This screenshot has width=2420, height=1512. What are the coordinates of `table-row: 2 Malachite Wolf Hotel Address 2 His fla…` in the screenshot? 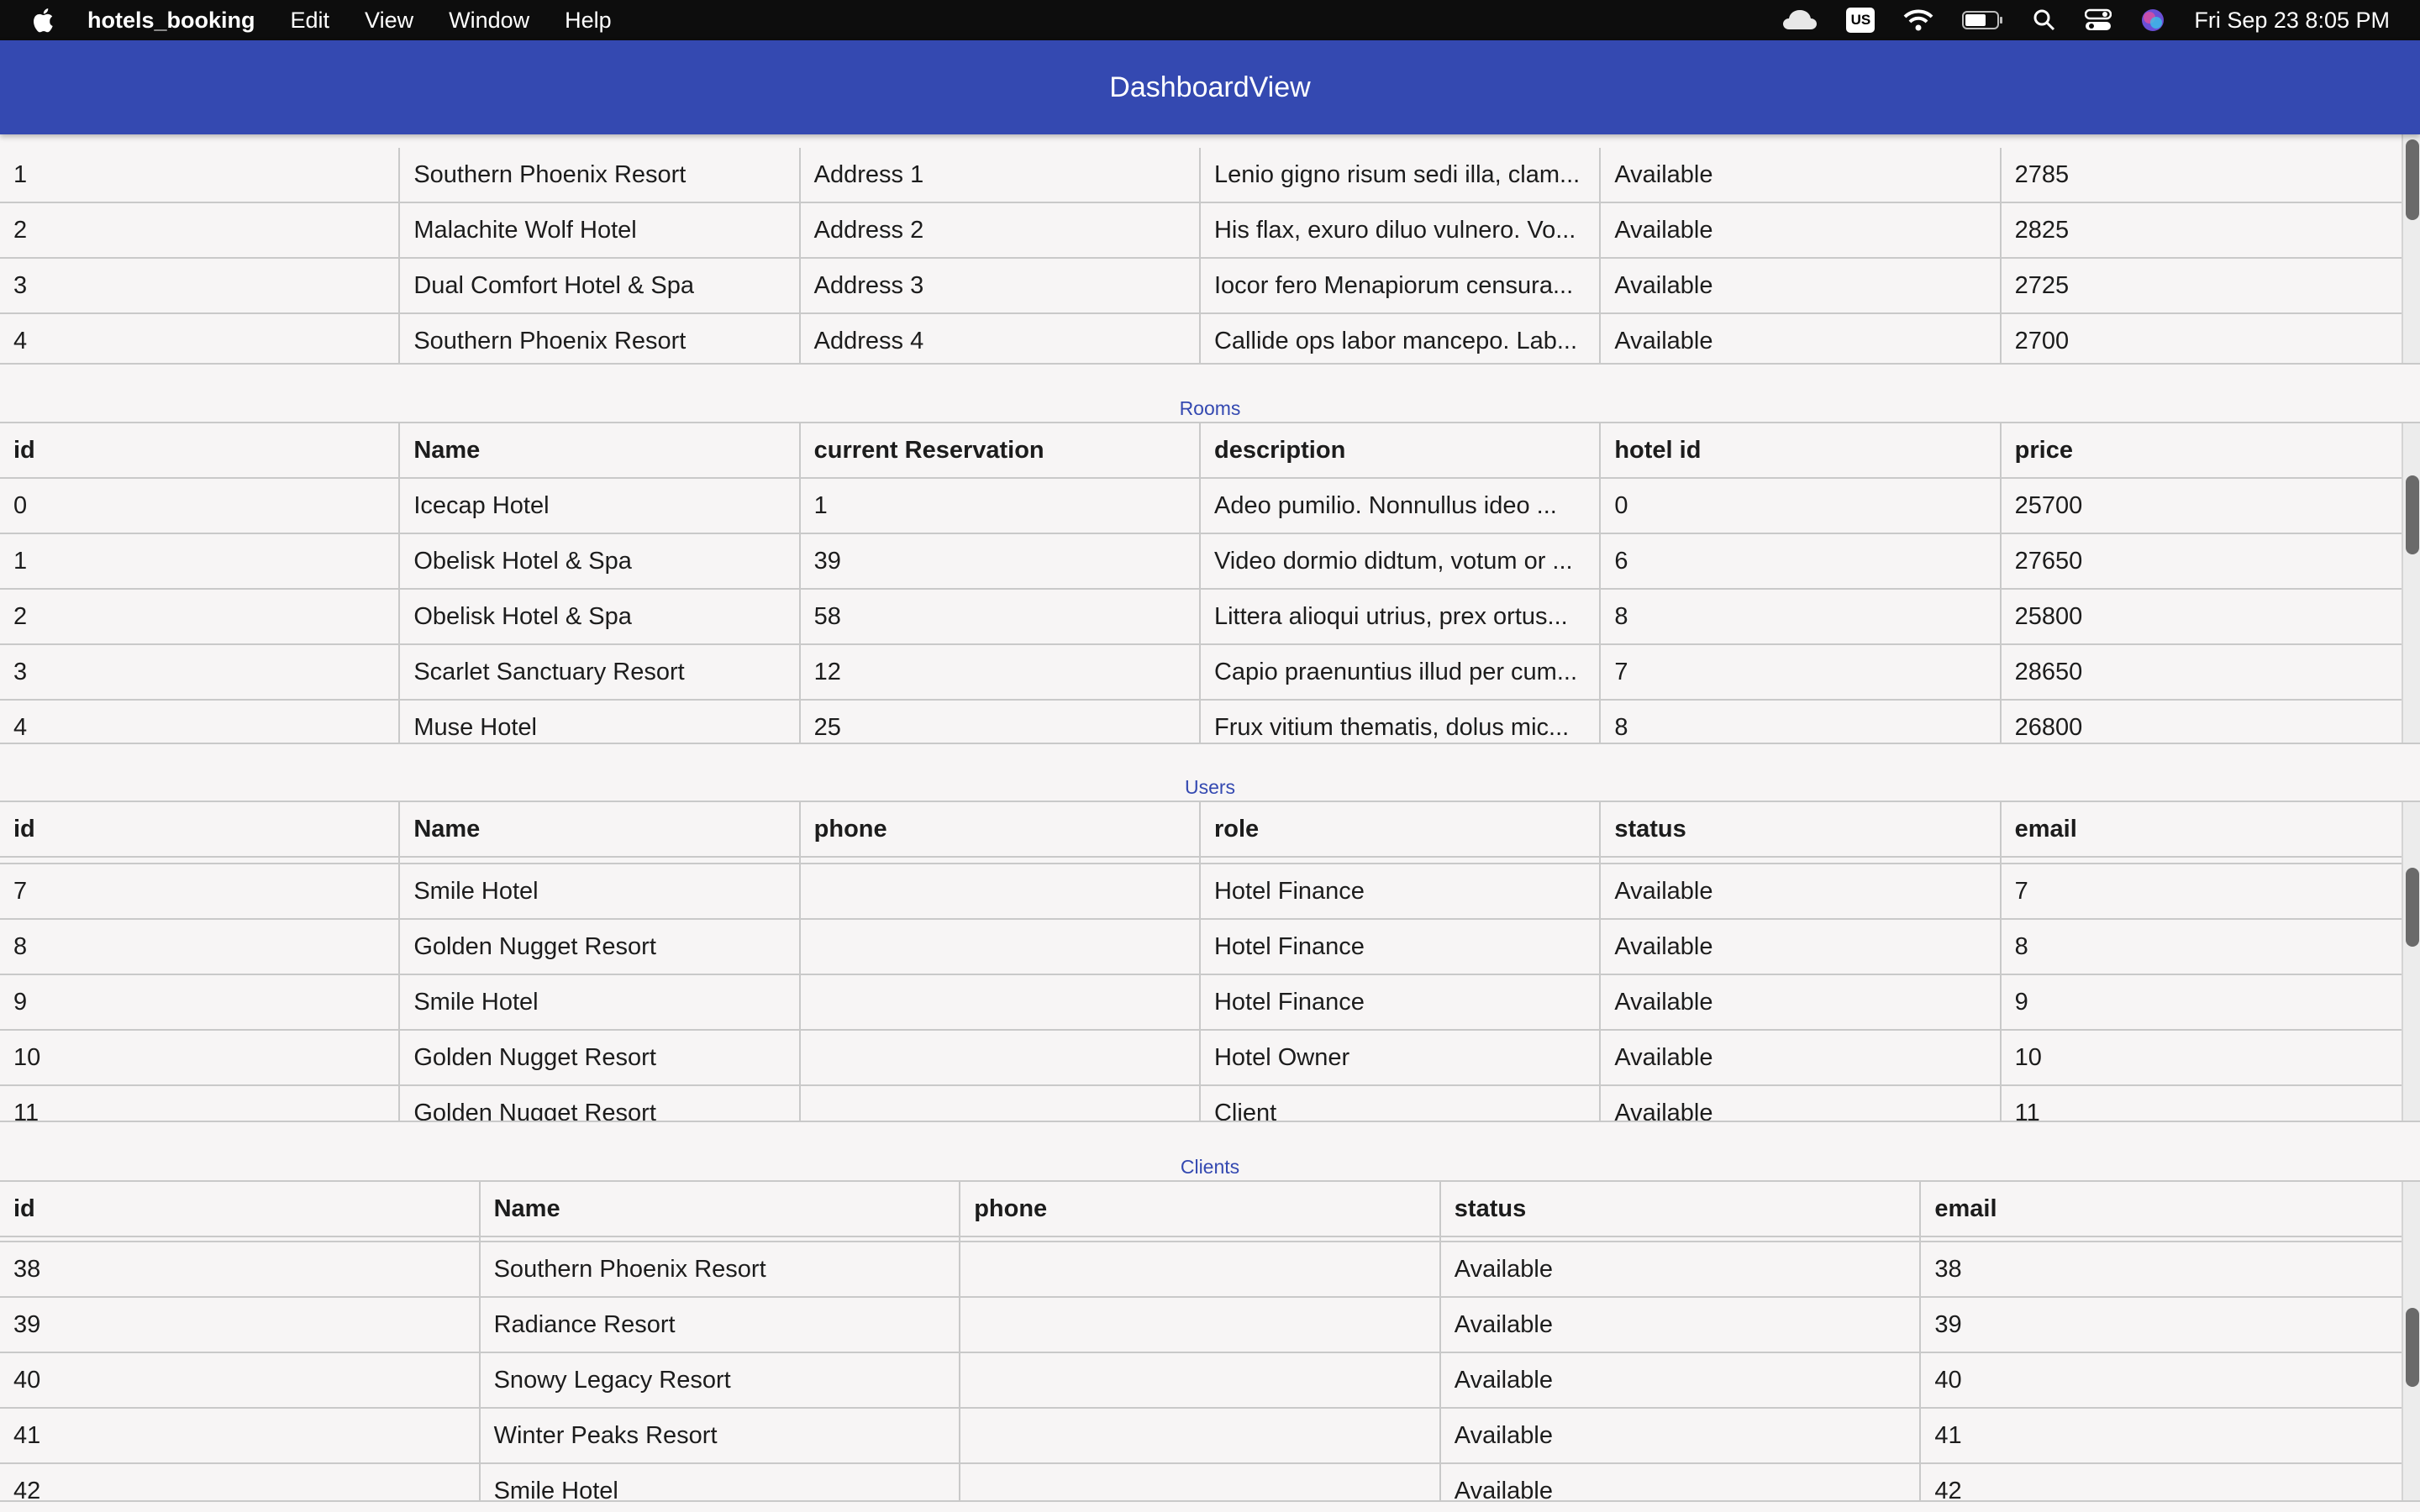 It's located at (1201, 231).